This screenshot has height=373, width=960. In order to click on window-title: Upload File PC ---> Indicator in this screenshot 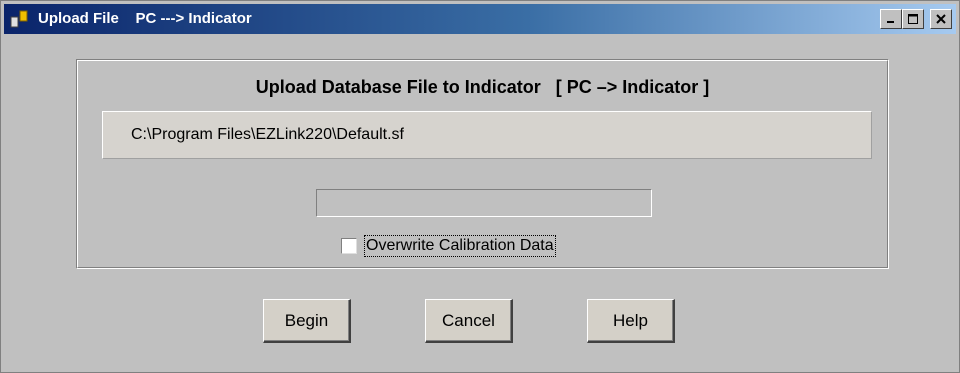, I will do `click(145, 18)`.